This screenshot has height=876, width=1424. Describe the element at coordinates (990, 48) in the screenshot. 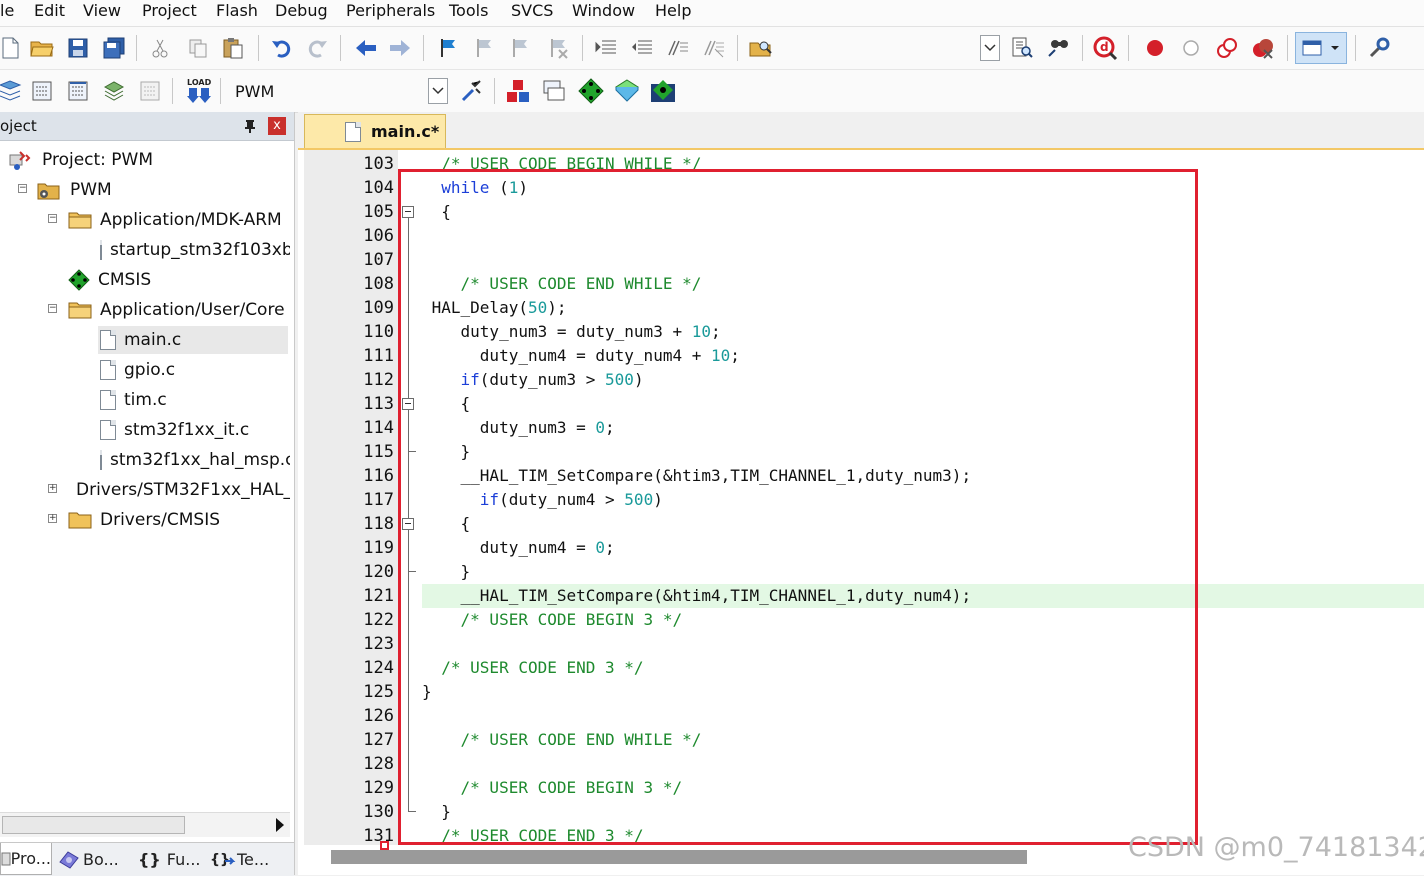

I see `find-combo-dropdown-icon` at that location.